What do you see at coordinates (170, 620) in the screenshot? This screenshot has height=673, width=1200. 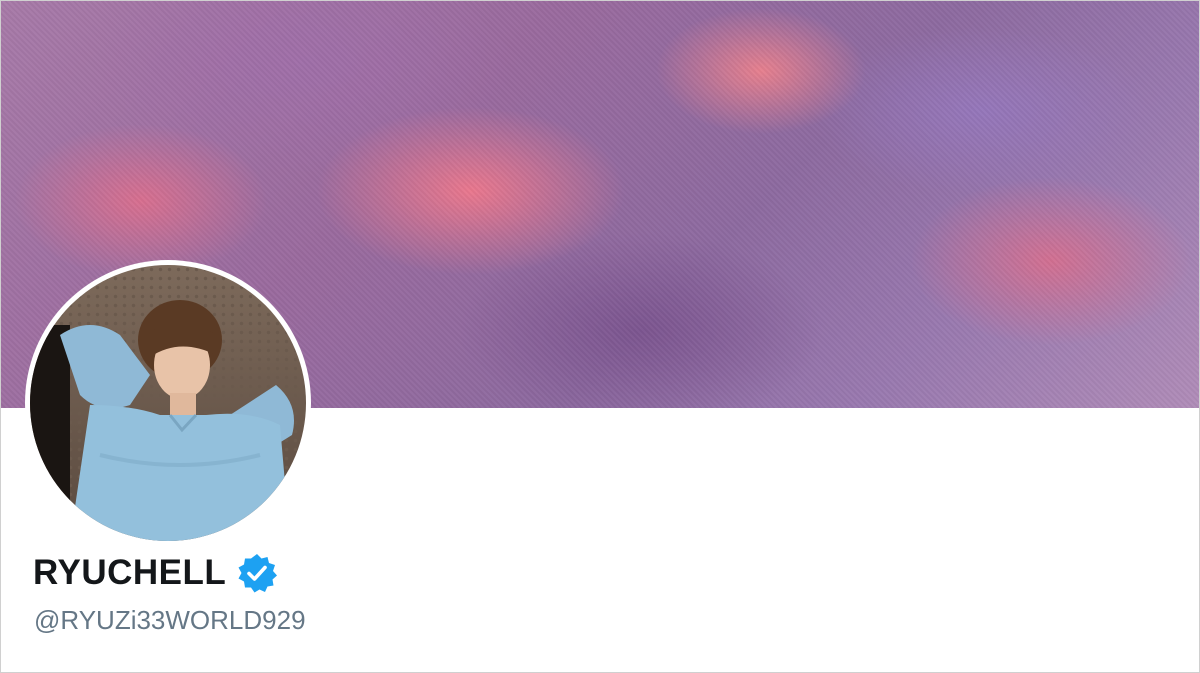 I see `profile-handle: @RYUZi33WORLD929` at bounding box center [170, 620].